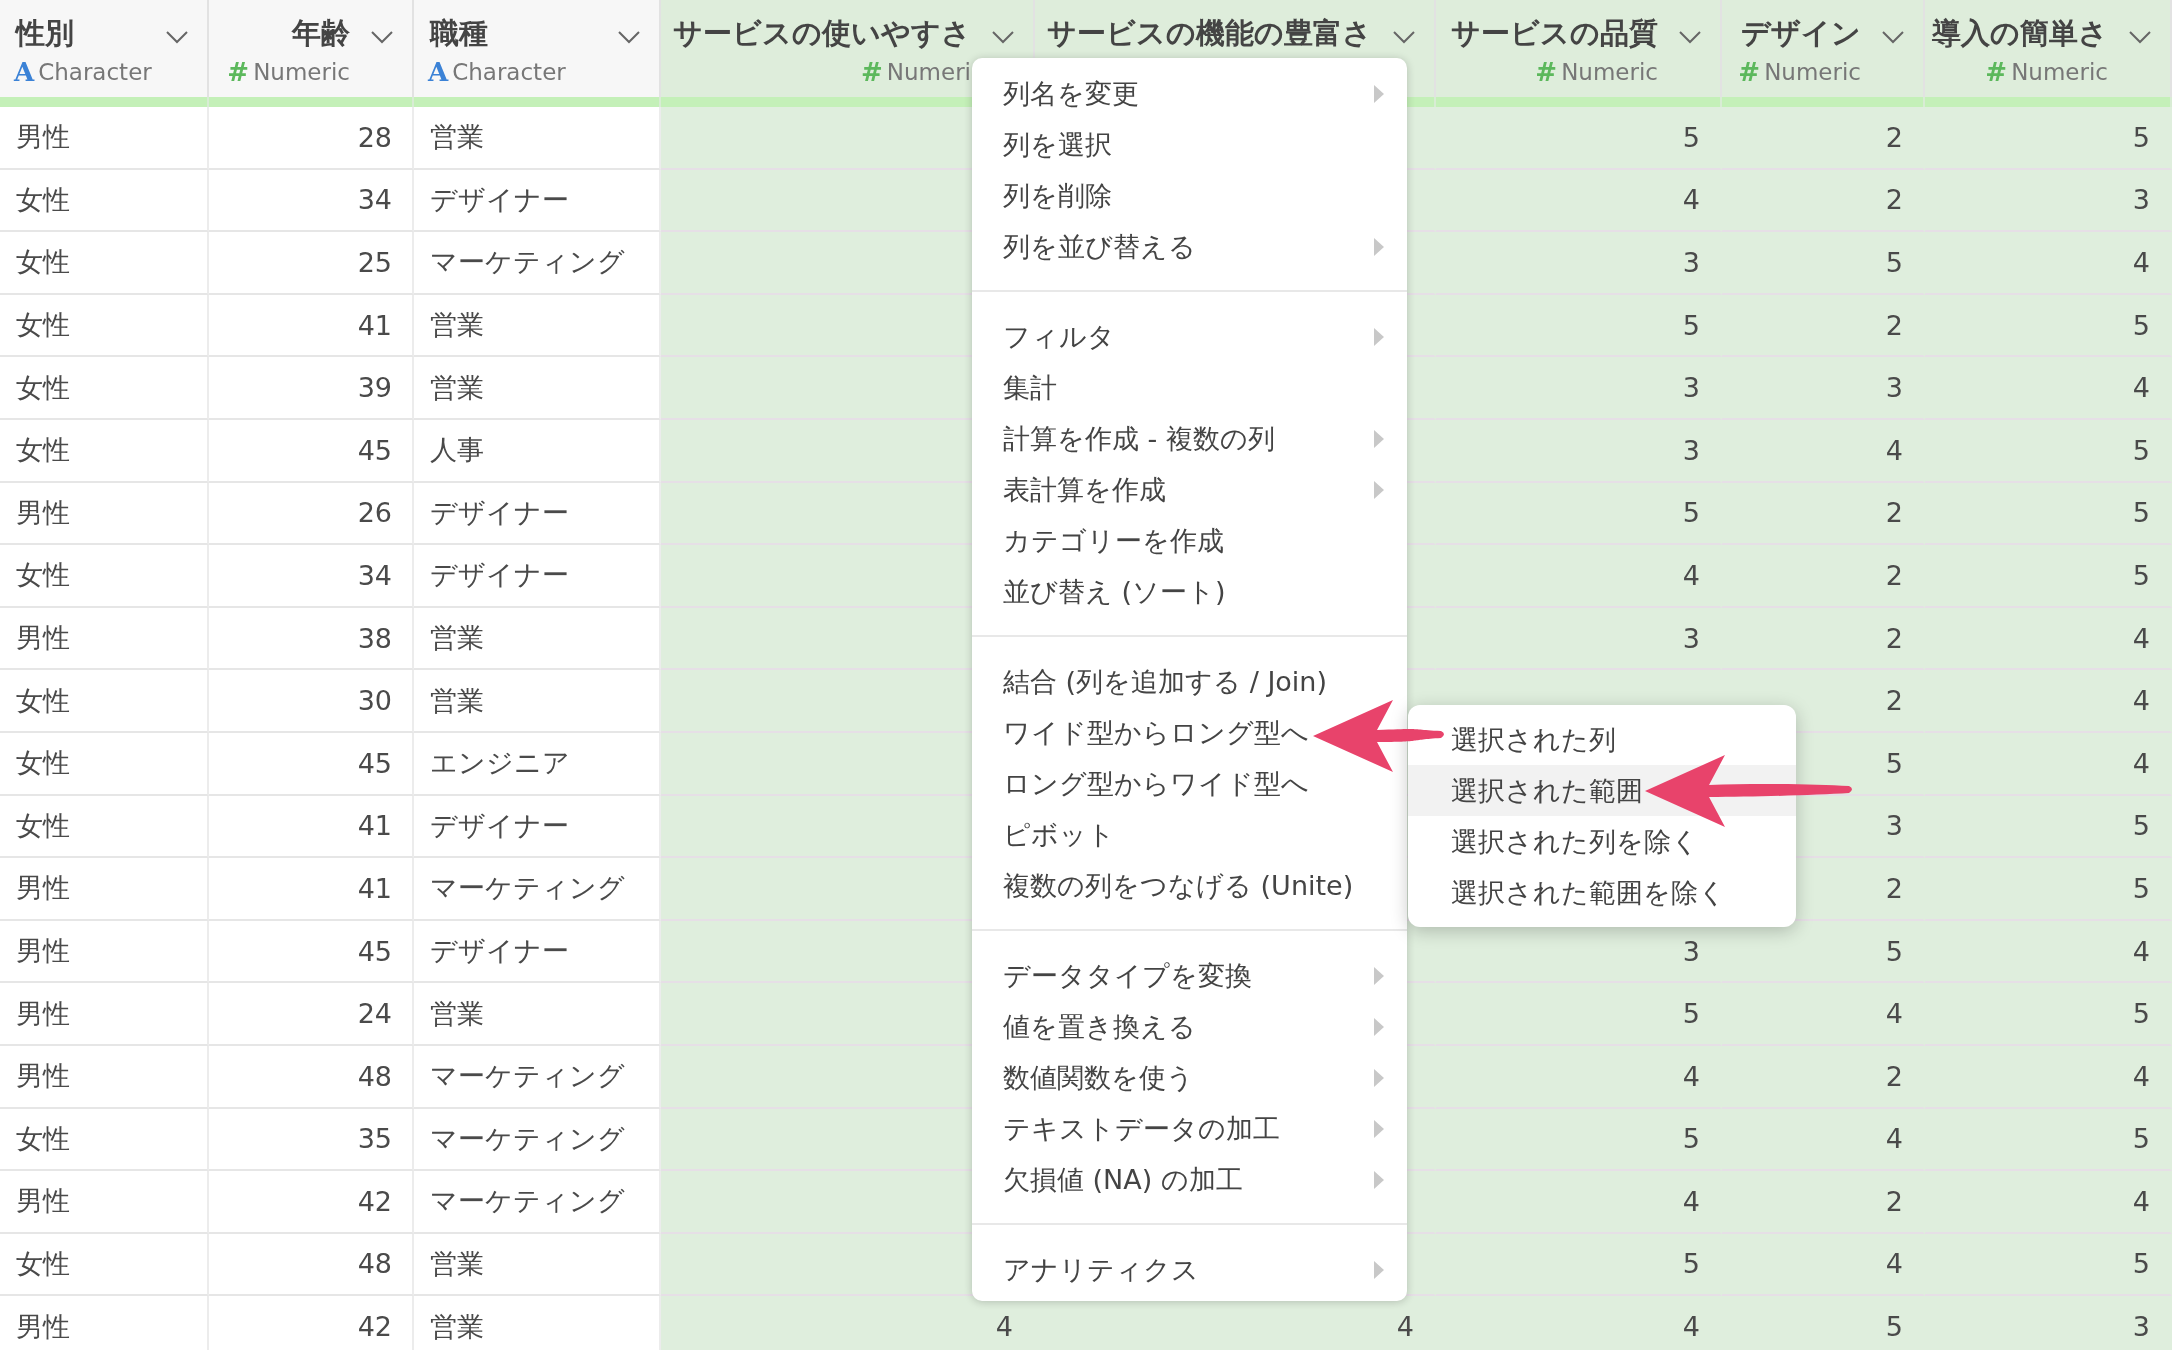 The height and width of the screenshot is (1350, 2172). I want to click on table-cell: 人事, so click(537, 451).